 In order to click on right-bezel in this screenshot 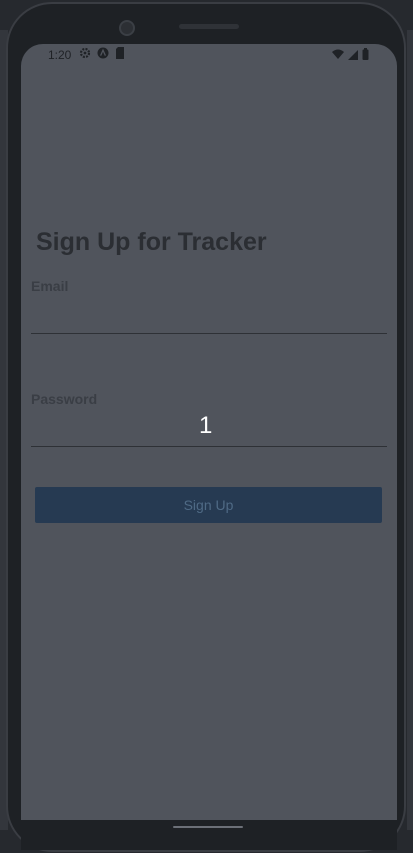, I will do `click(410, 430)`.